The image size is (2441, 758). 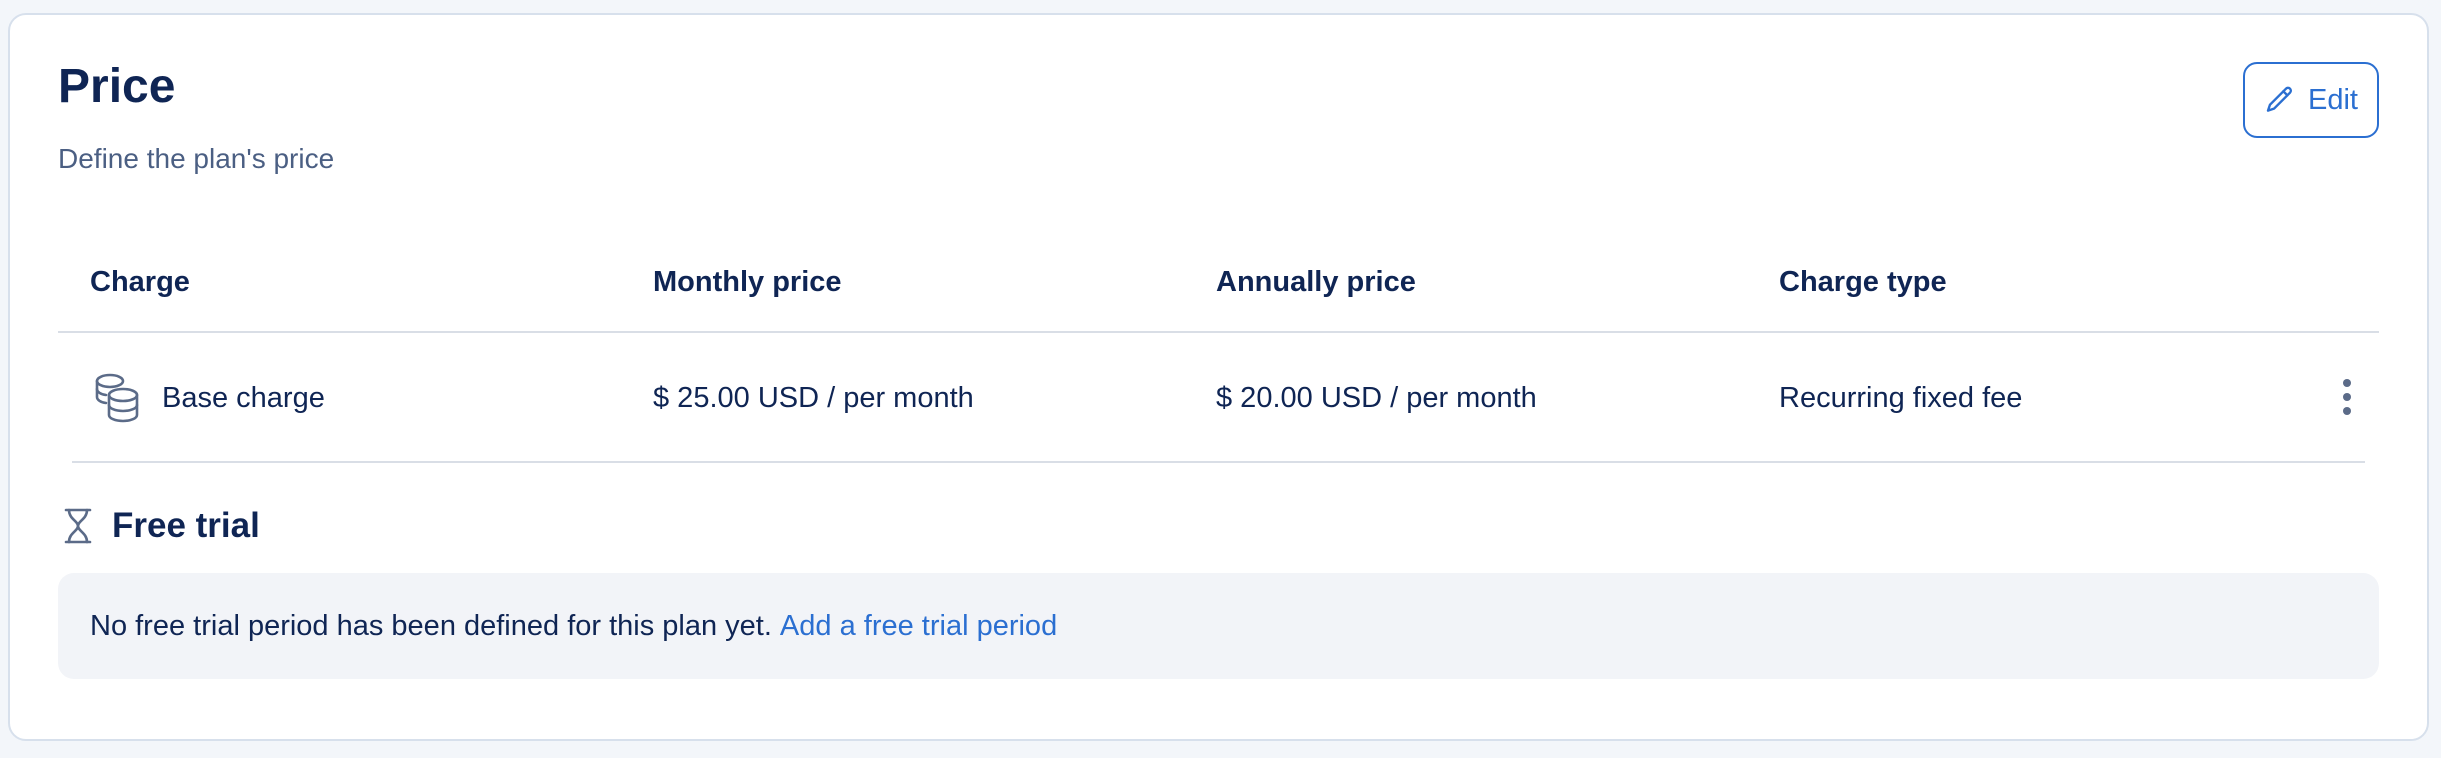 What do you see at coordinates (2333, 99) in the screenshot?
I see `edit-button-label: Edit` at bounding box center [2333, 99].